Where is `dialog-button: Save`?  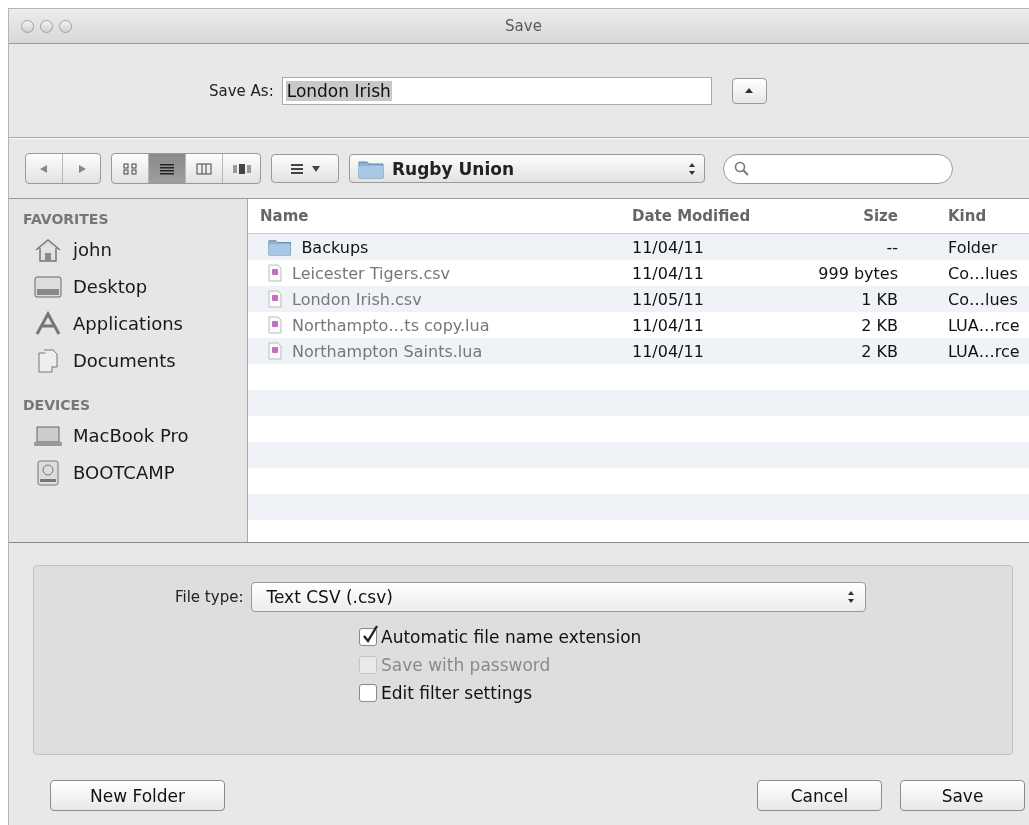
dialog-button: Save is located at coordinates (962, 795).